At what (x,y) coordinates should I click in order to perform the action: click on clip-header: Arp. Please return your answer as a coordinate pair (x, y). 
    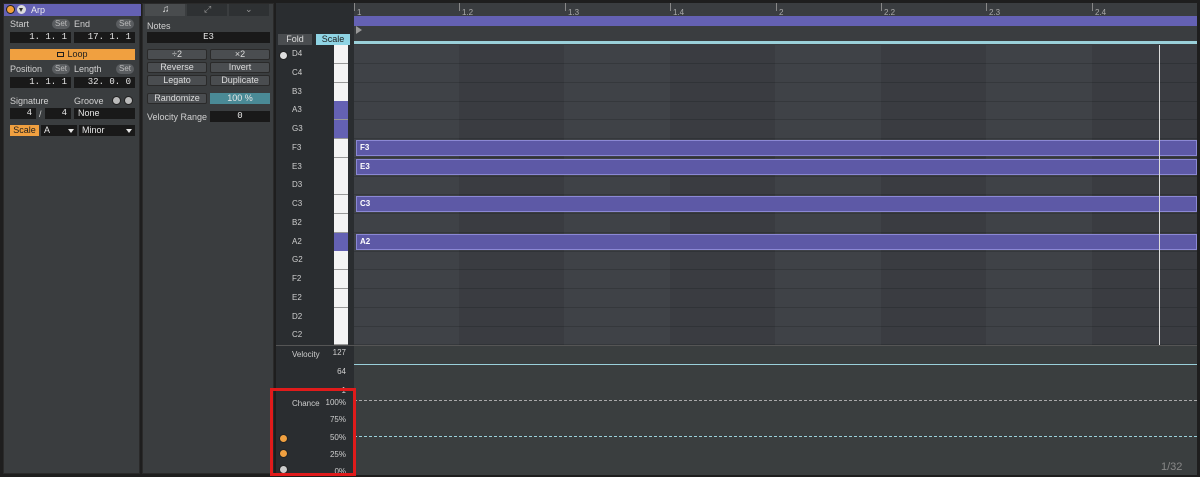
    Looking at the image, I should click on (72, 10).